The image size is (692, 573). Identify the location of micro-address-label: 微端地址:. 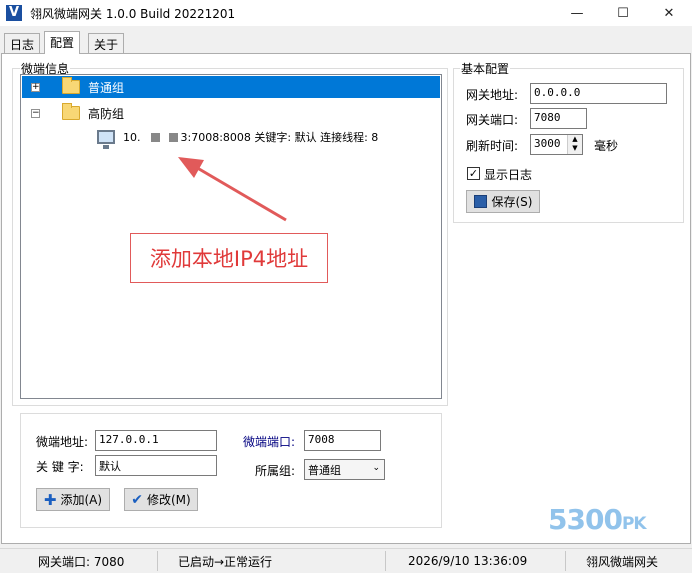
(62, 442).